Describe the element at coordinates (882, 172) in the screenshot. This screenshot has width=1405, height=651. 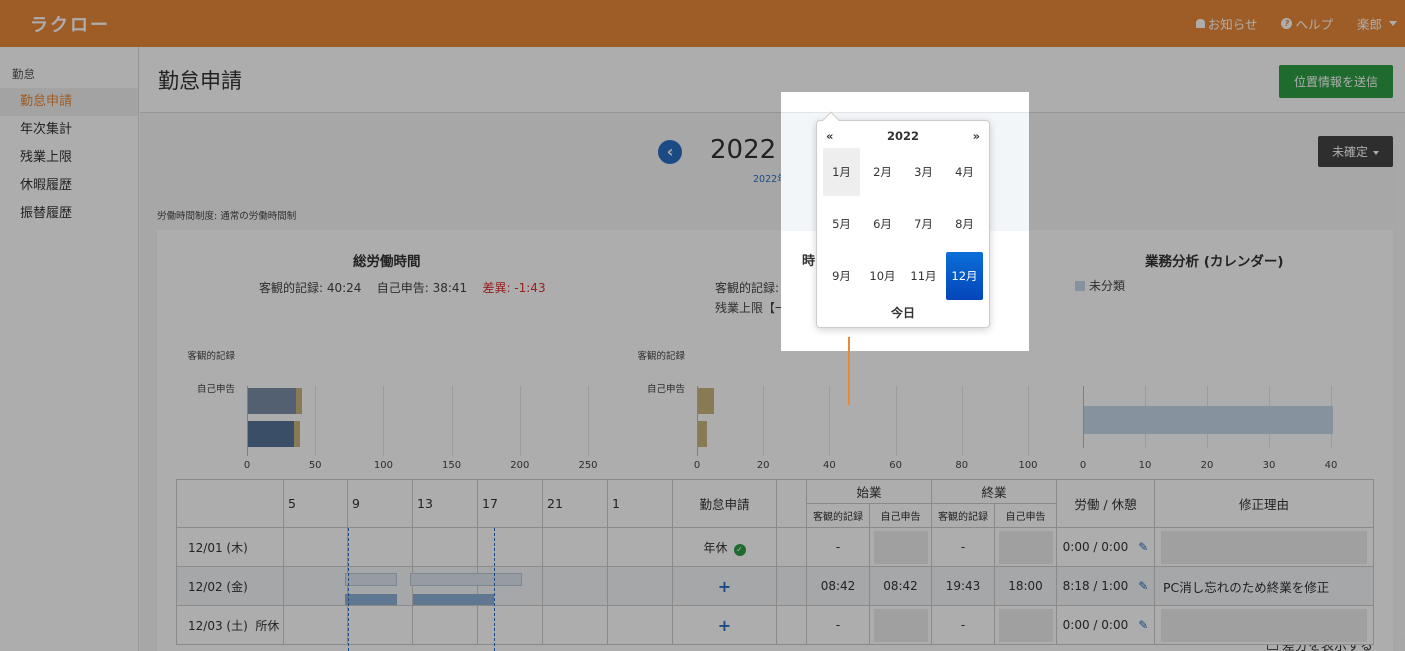
I see `month-feb: 2月` at that location.